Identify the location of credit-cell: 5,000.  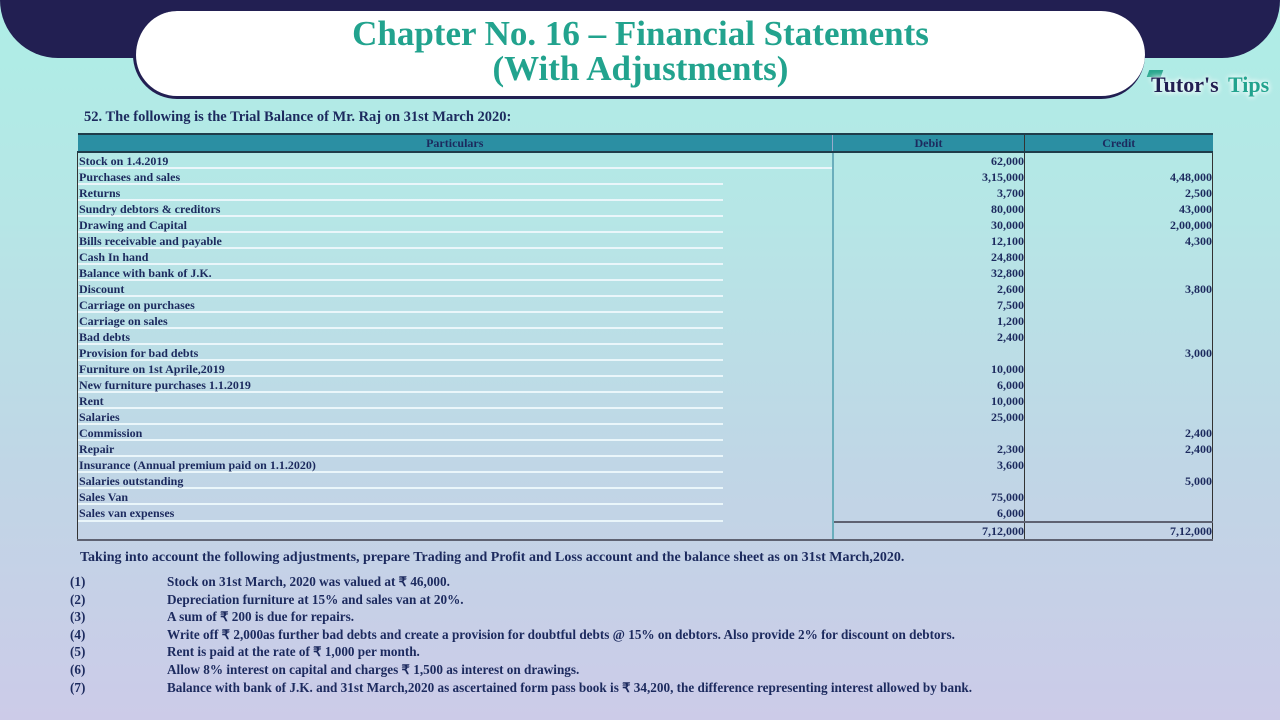
(1118, 481).